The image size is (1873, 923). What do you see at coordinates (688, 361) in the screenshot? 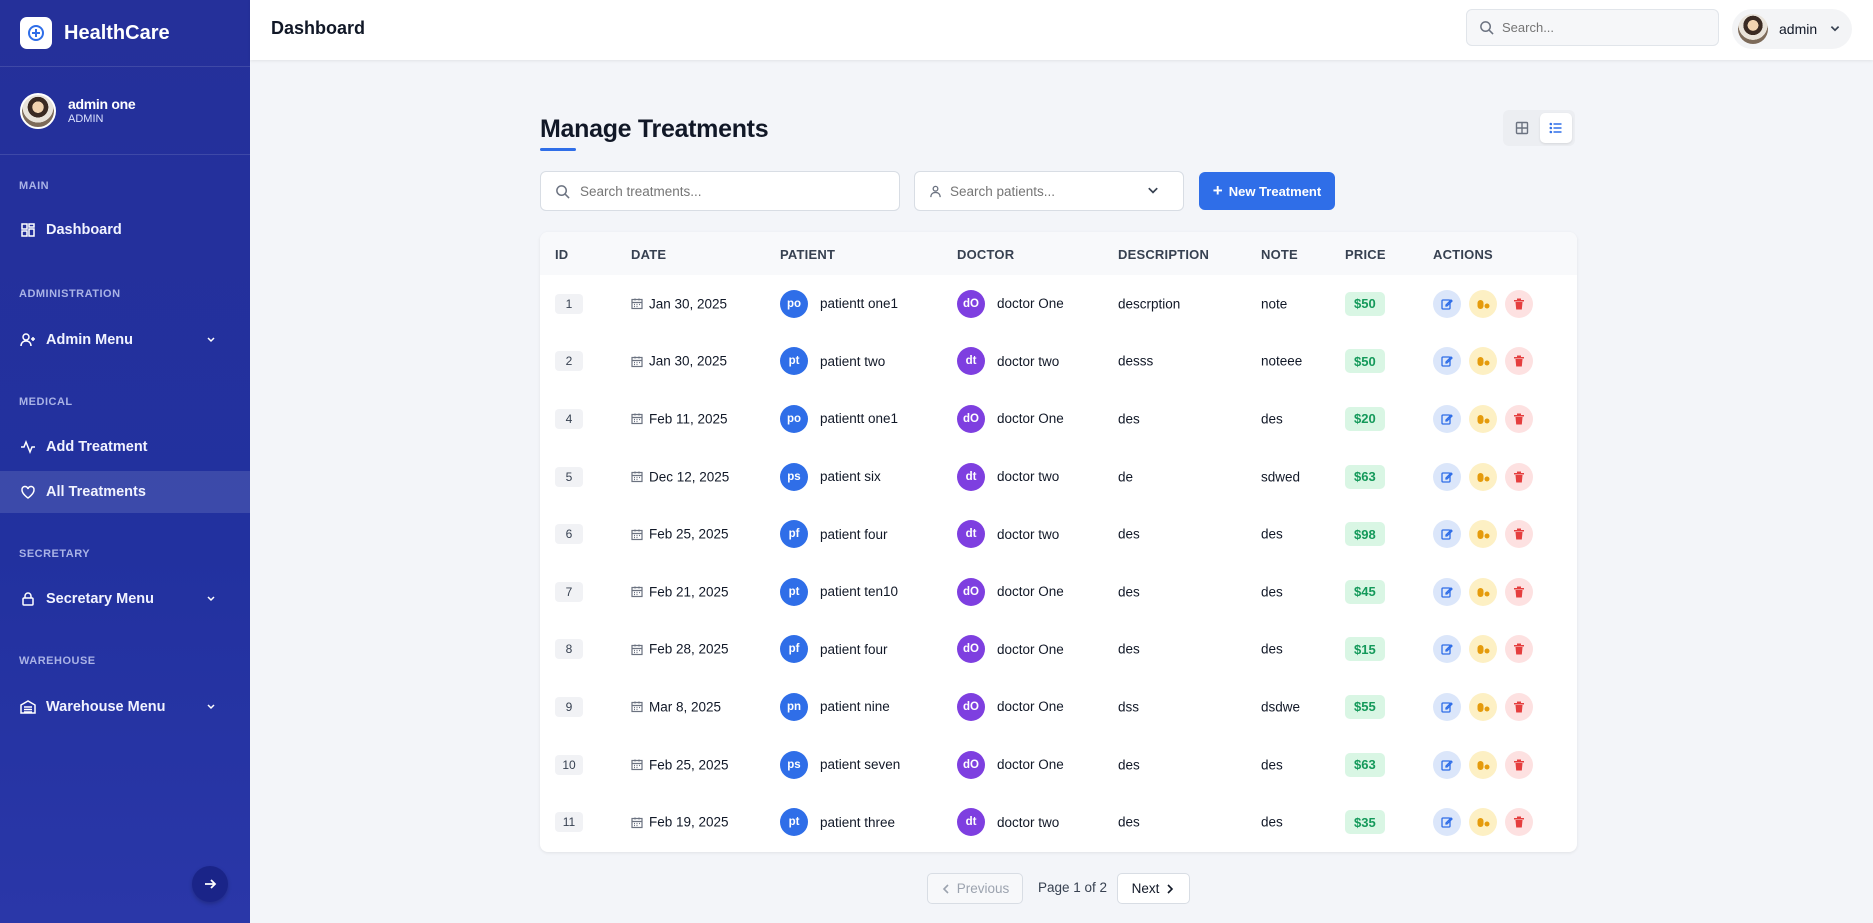
I see `treatment-date: Jan 30, 2025` at bounding box center [688, 361].